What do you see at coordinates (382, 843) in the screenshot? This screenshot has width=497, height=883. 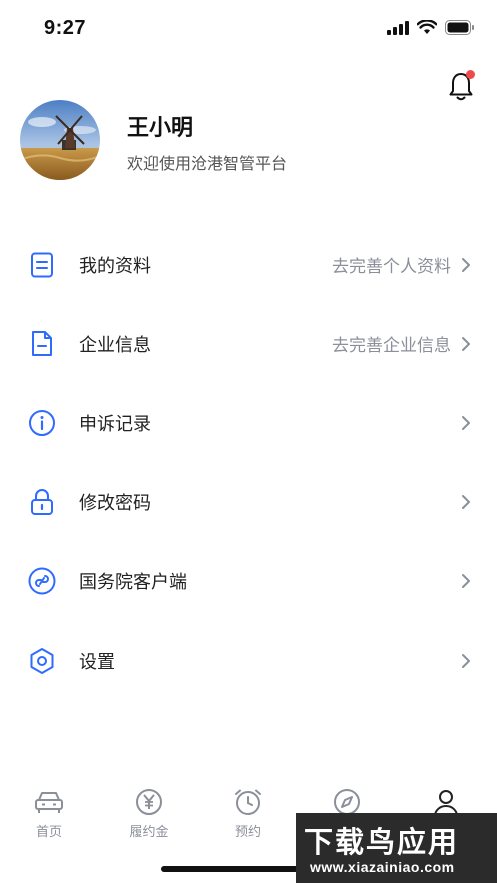 I see `watermark-title: 下载鸟应用` at bounding box center [382, 843].